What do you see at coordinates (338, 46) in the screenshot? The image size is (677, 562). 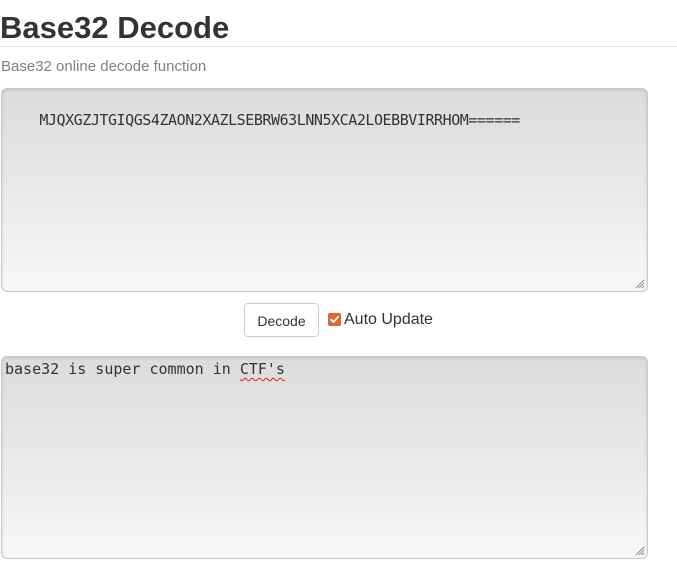 I see `title-divider` at bounding box center [338, 46].